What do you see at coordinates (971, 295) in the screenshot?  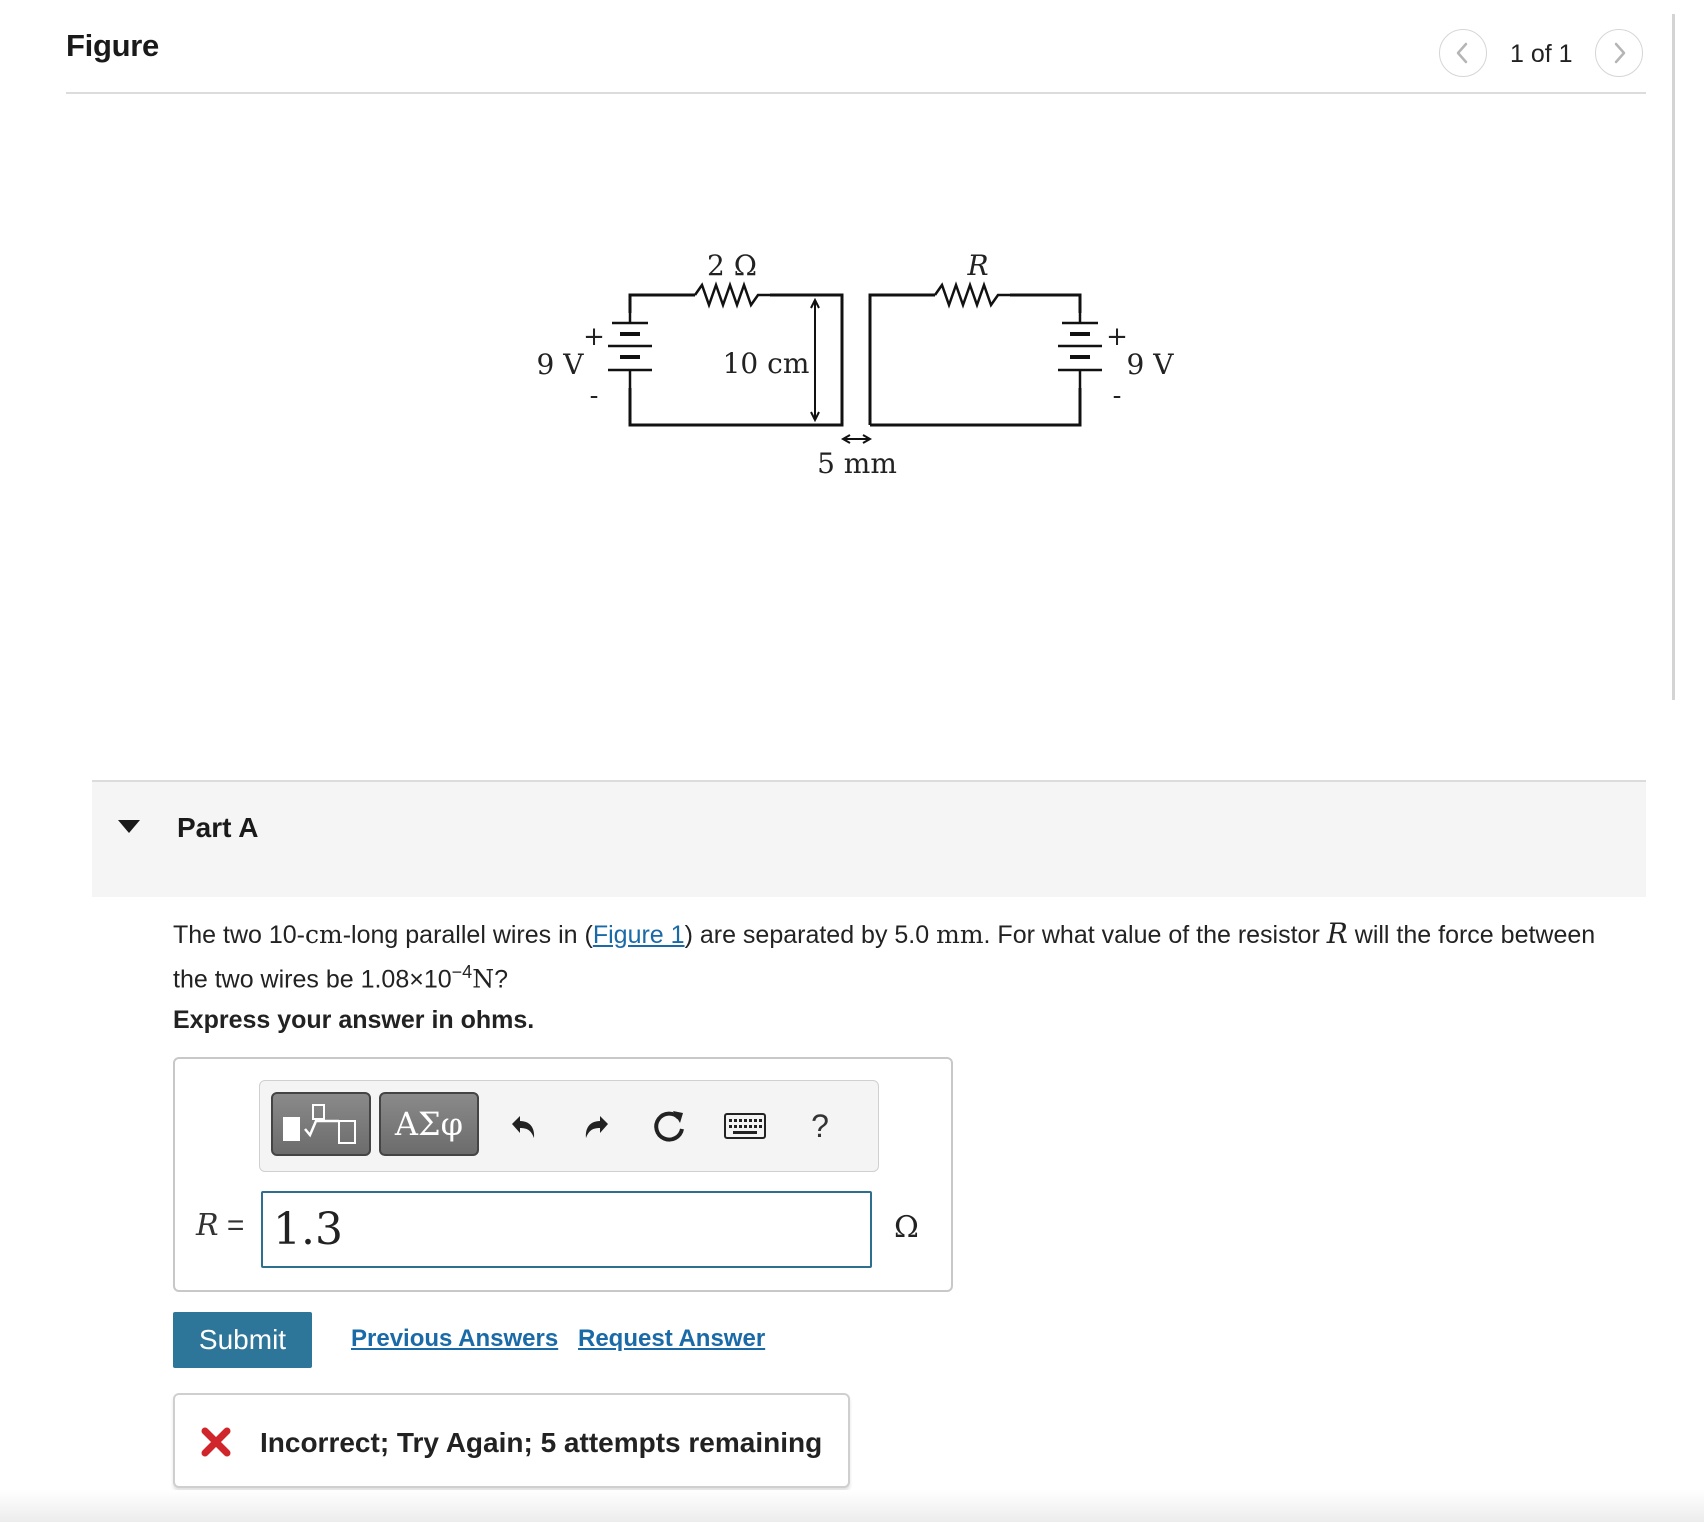 I see `right-resistor` at bounding box center [971, 295].